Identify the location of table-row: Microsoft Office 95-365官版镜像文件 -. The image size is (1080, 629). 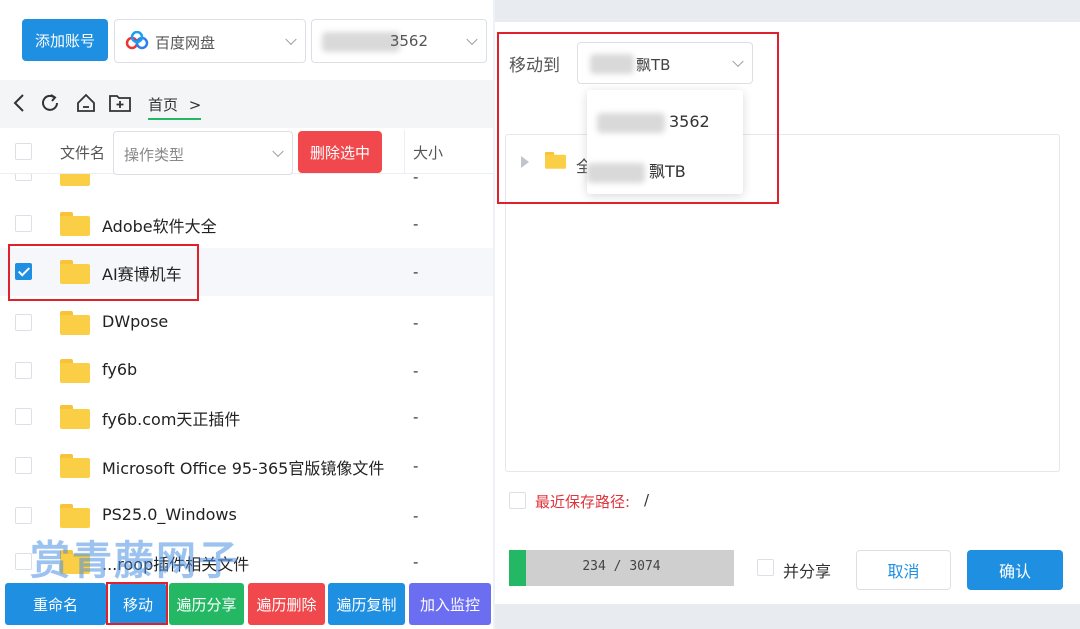
(246, 466).